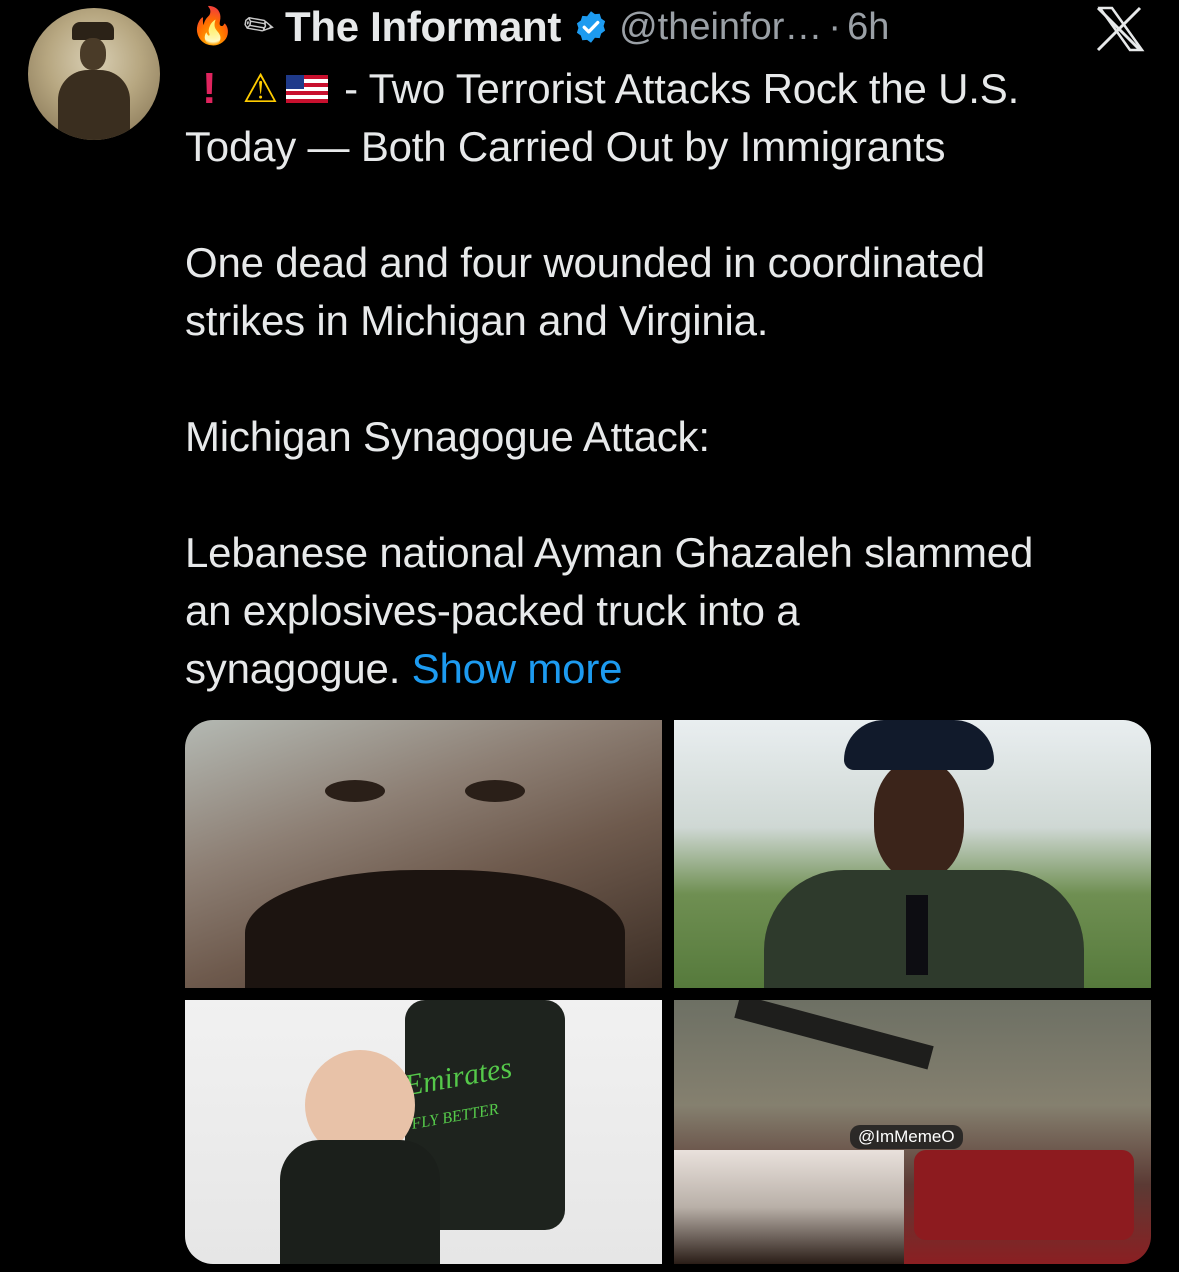 The image size is (1179, 1272). Describe the element at coordinates (834, 1035) in the screenshot. I see `image-detail-rifle` at that location.